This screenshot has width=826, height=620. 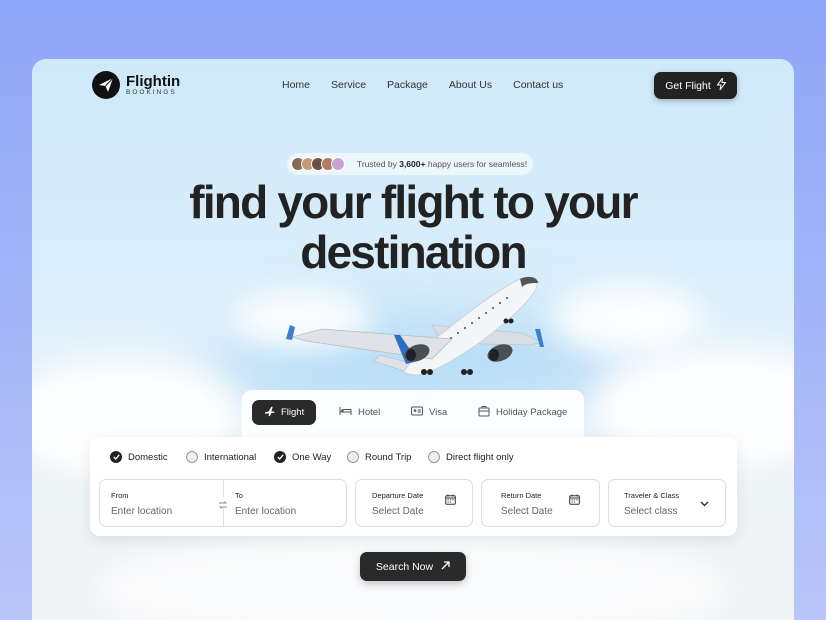 What do you see at coordinates (338, 164) in the screenshot?
I see `avatar` at bounding box center [338, 164].